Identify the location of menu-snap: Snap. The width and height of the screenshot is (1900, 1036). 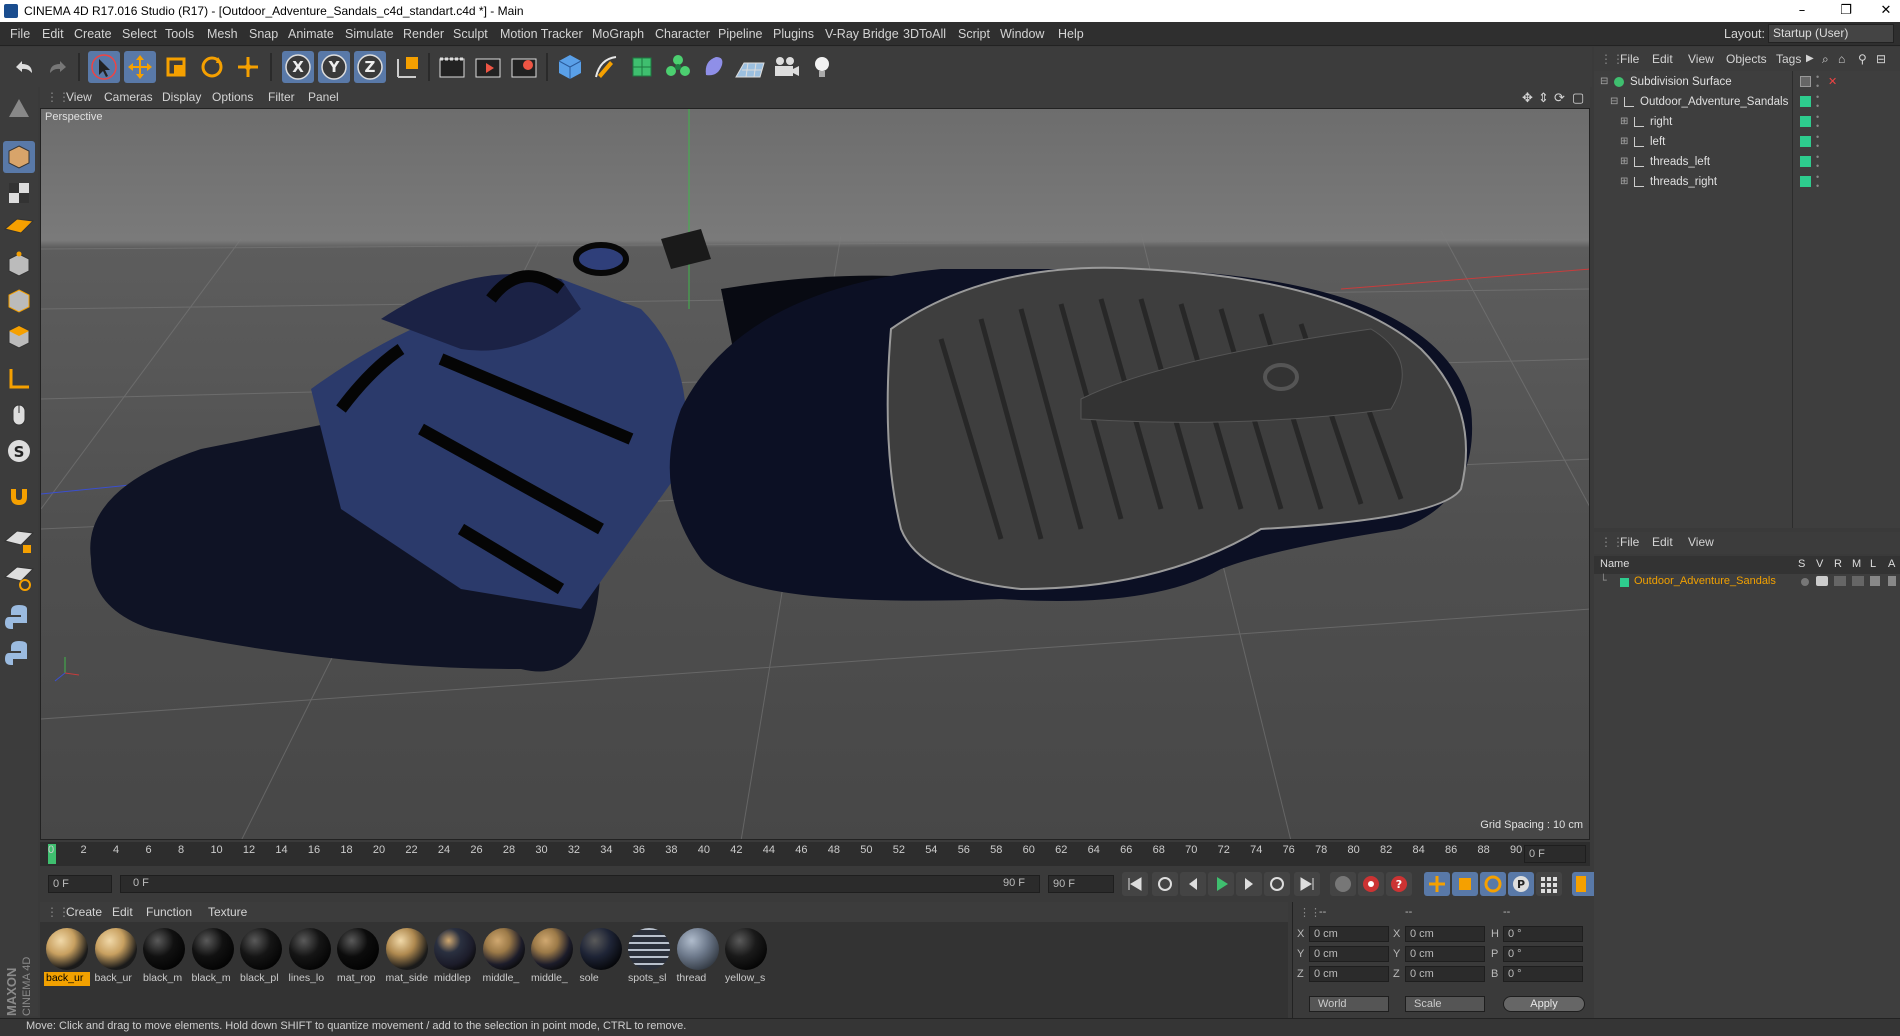
(263, 34).